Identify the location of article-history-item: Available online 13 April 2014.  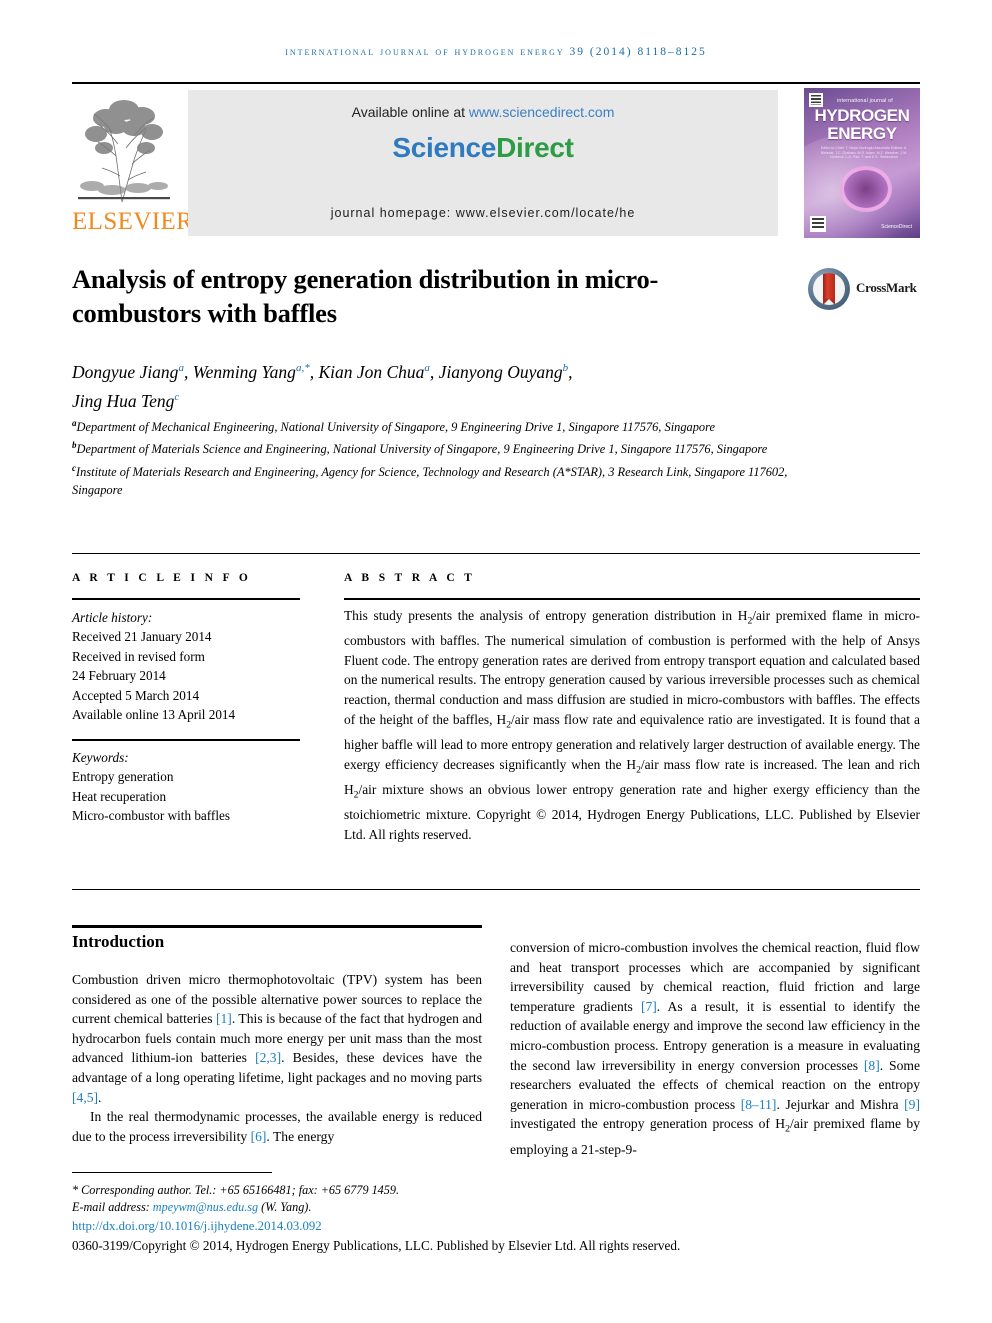
(154, 715).